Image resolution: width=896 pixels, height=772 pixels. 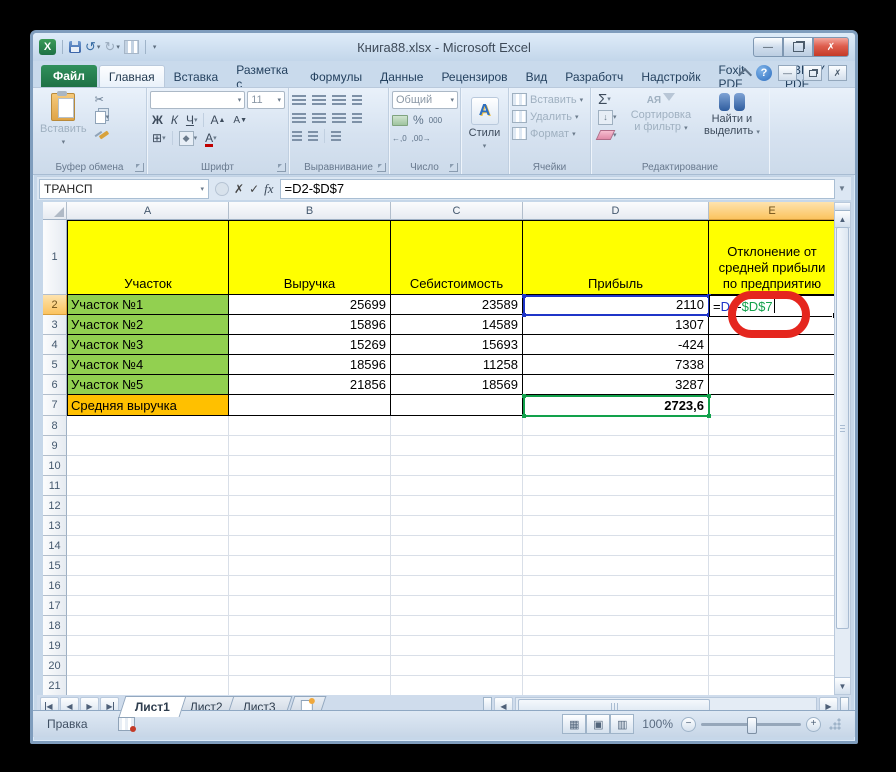 What do you see at coordinates (453, 167) in the screenshot?
I see `number-dialog-launcher-icon` at bounding box center [453, 167].